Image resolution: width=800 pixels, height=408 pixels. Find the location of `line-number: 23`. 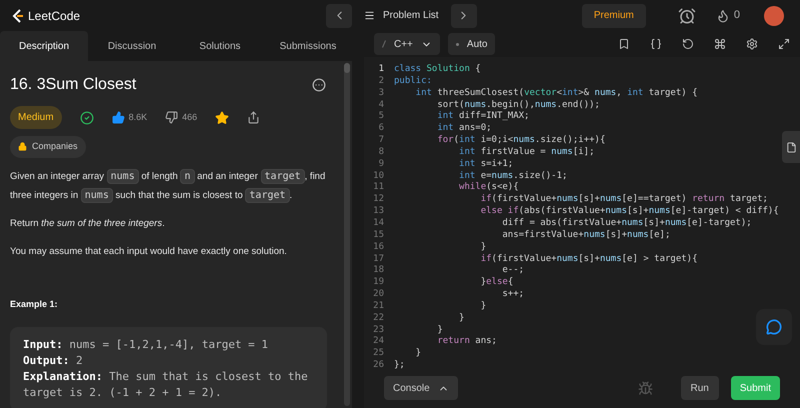

line-number: 23 is located at coordinates (378, 330).